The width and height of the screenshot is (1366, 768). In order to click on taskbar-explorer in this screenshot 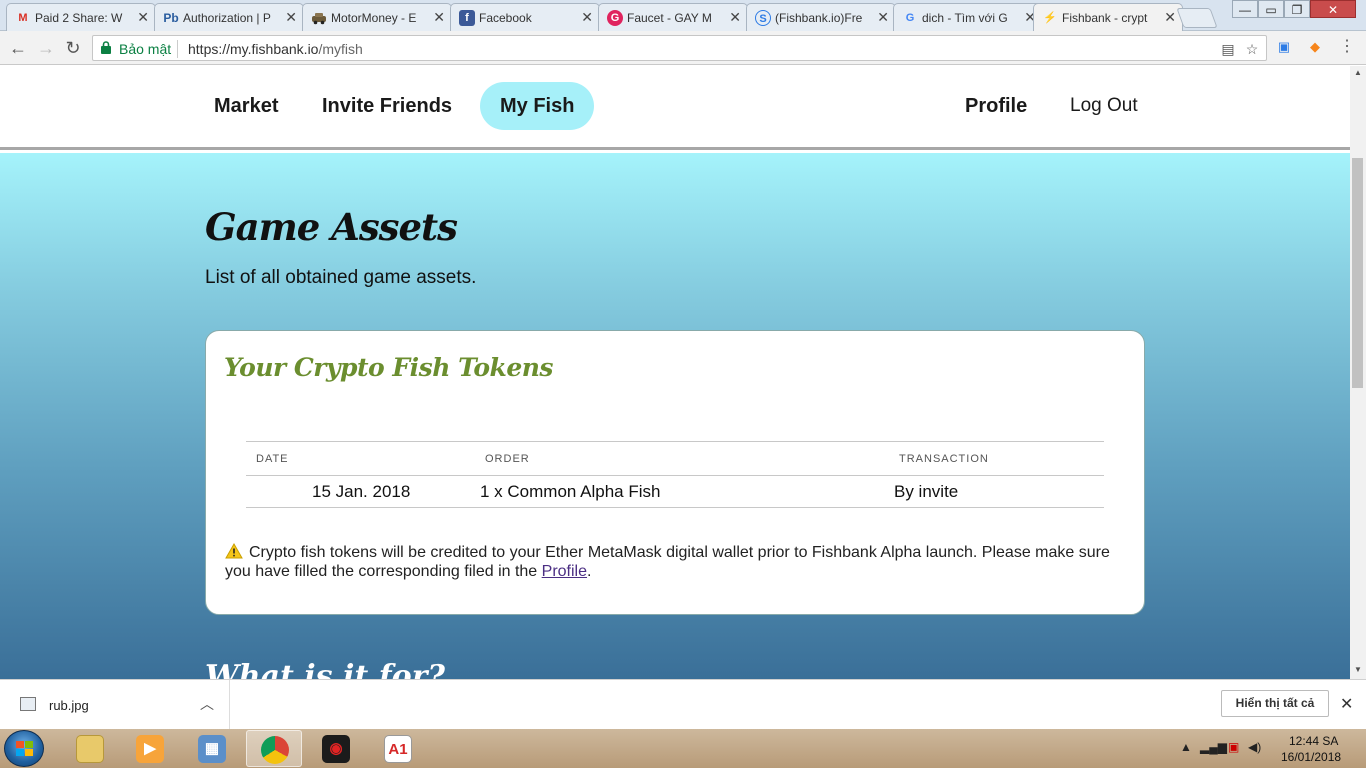, I will do `click(90, 748)`.